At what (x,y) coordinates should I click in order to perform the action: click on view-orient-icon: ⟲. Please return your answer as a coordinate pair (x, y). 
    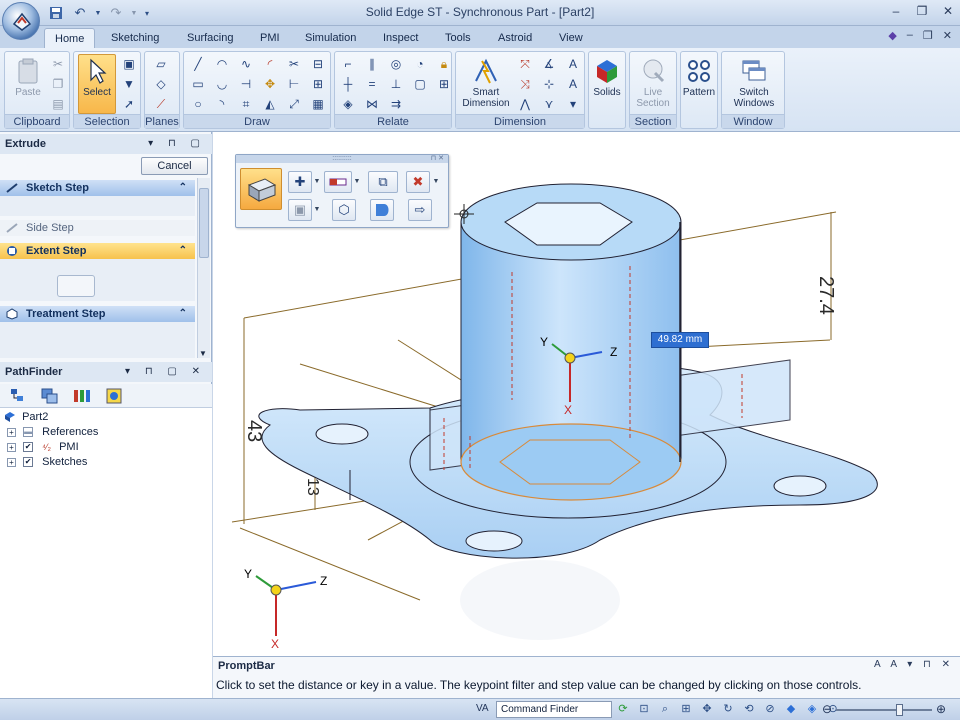
    Looking at the image, I should click on (749, 709).